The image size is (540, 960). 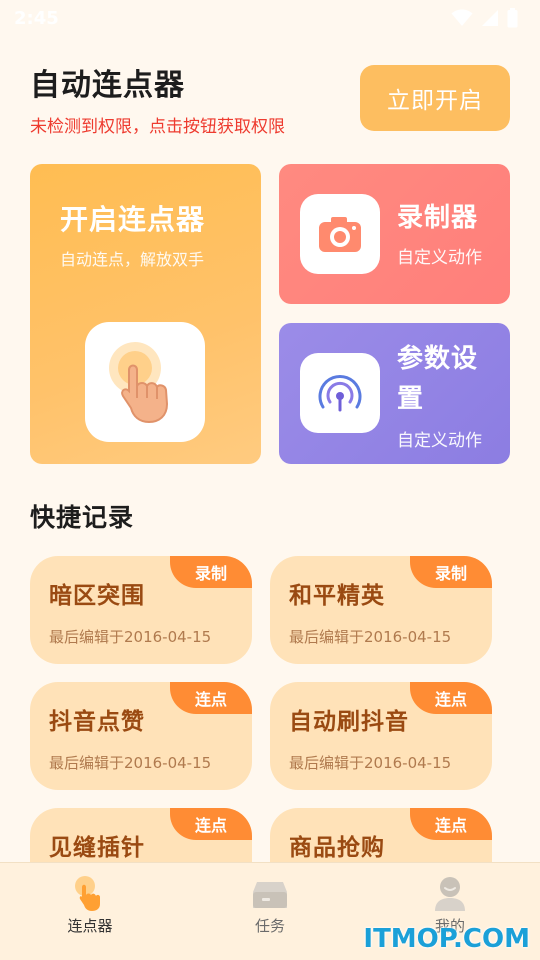 I want to click on tab-clicker: 连点器, so click(x=90, y=903).